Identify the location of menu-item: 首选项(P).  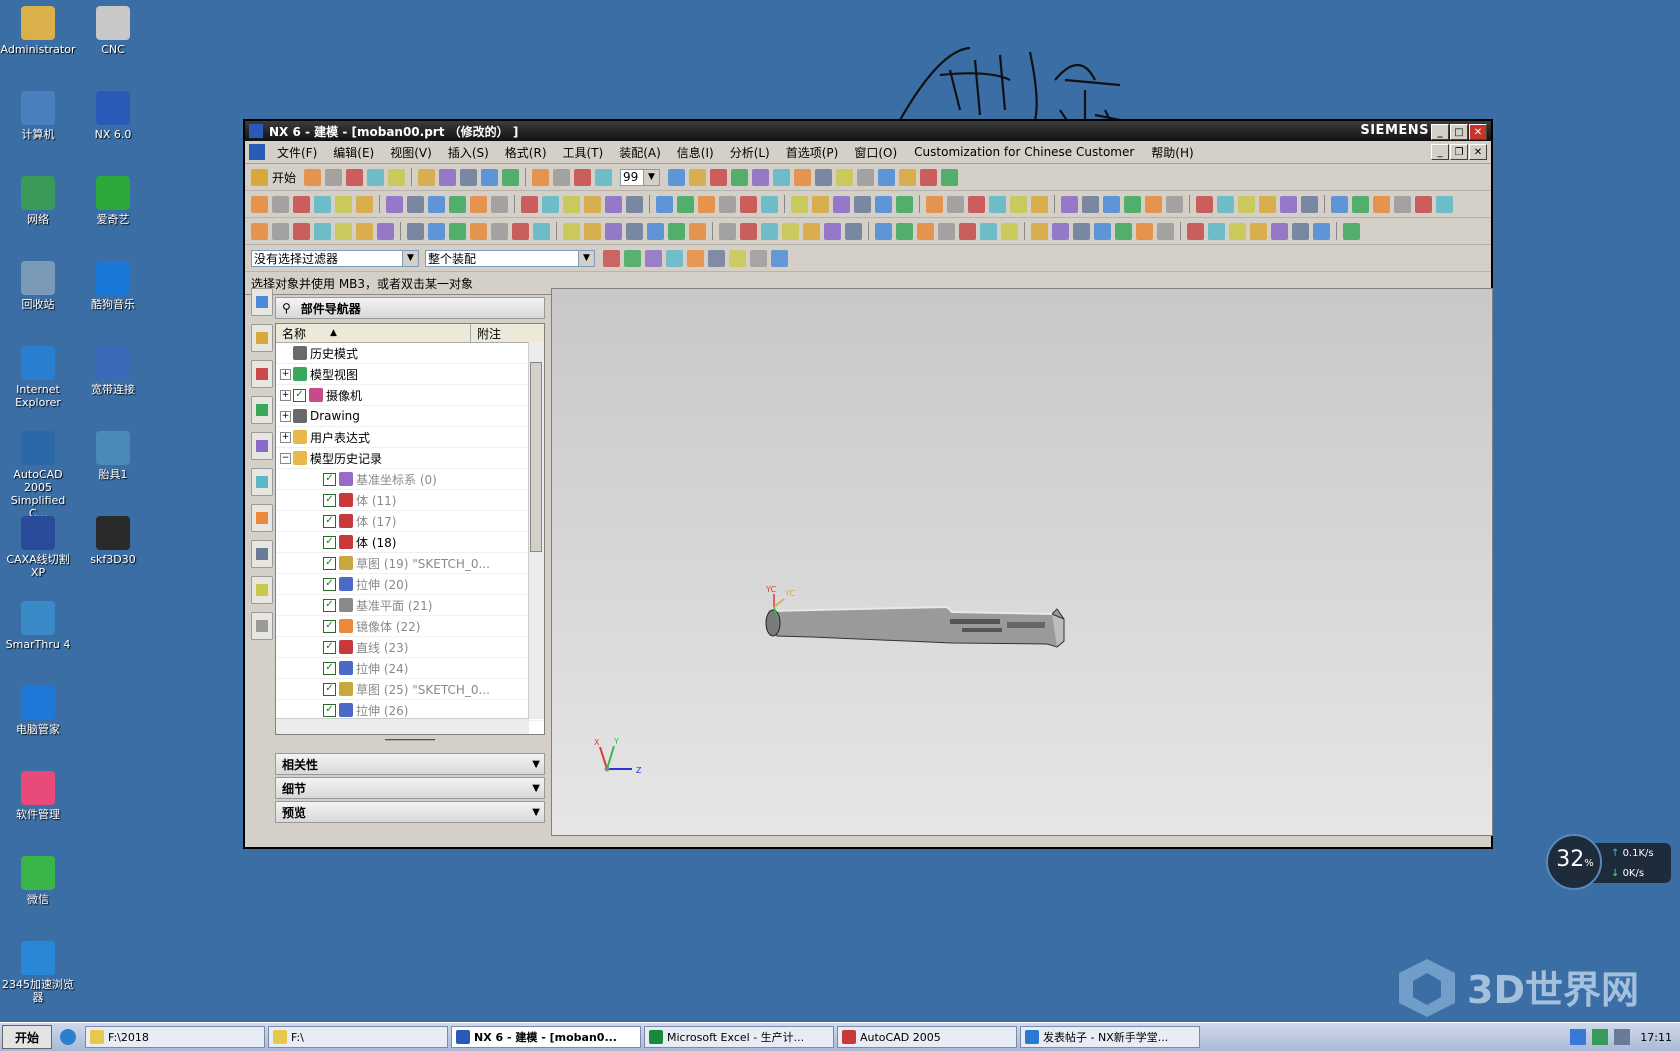
(812, 152).